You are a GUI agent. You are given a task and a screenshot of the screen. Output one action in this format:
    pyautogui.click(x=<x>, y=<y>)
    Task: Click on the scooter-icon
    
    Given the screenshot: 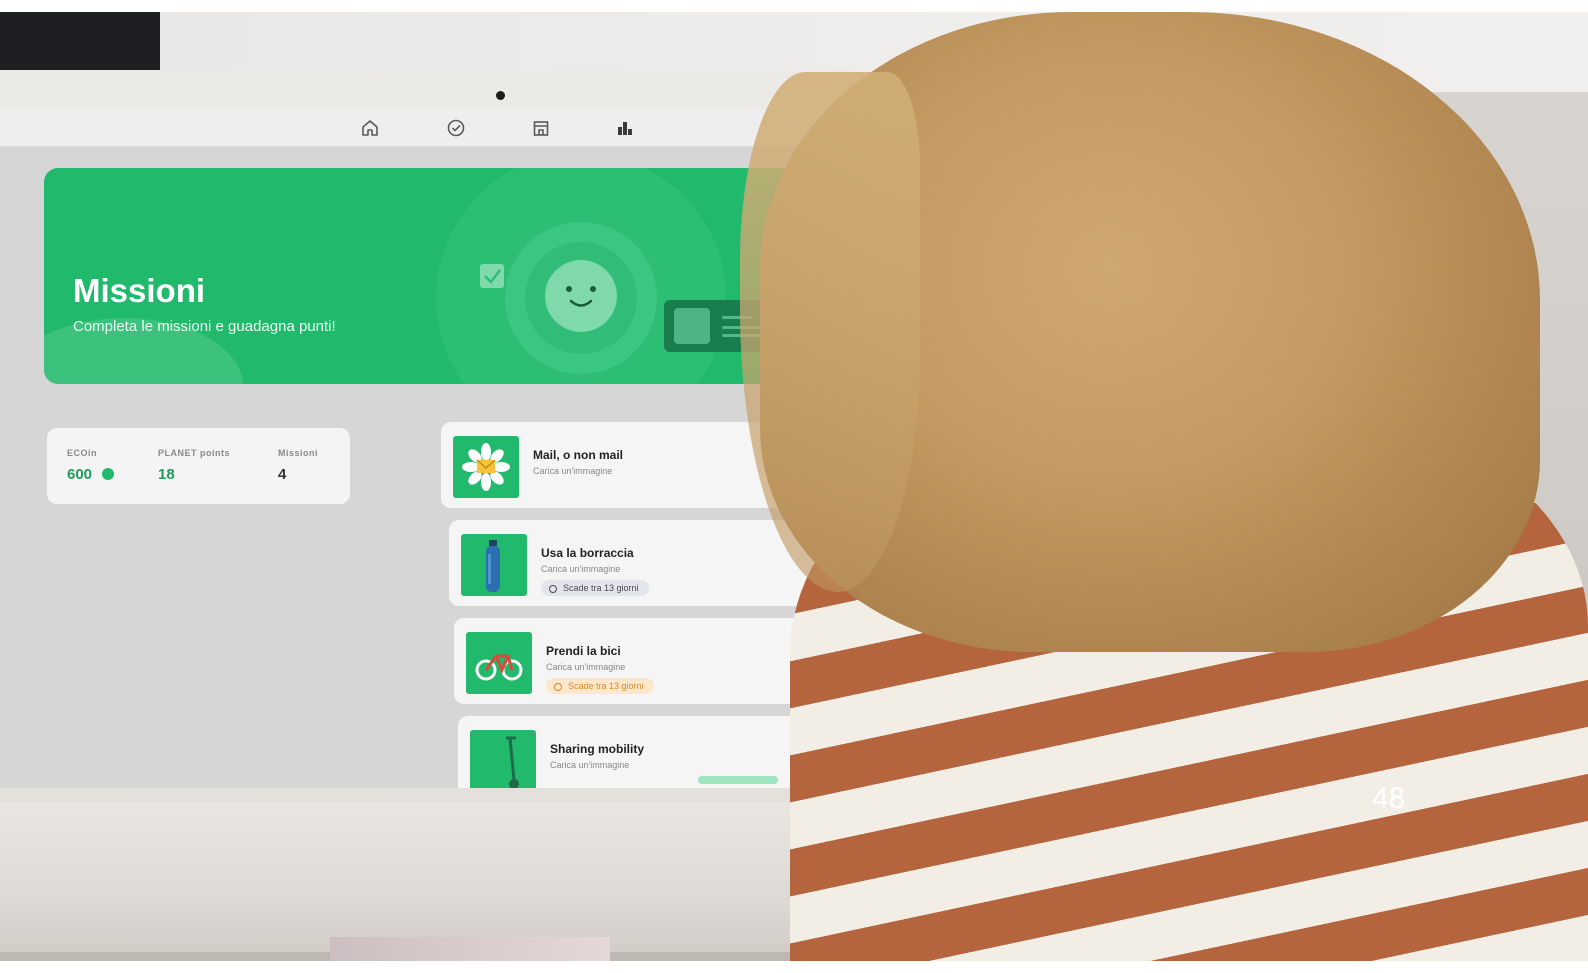 What is the action you would take?
    pyautogui.click(x=503, y=759)
    